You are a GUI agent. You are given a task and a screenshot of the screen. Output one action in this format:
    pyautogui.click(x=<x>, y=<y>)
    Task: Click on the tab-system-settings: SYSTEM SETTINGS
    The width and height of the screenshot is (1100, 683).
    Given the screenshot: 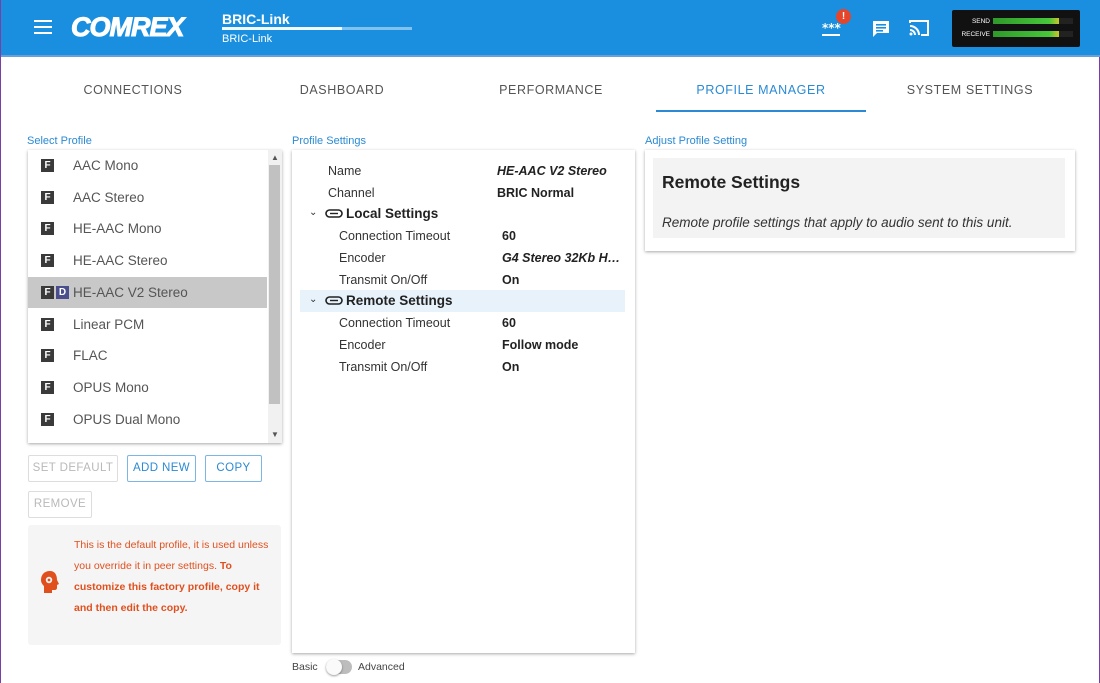 What is the action you would take?
    pyautogui.click(x=970, y=92)
    